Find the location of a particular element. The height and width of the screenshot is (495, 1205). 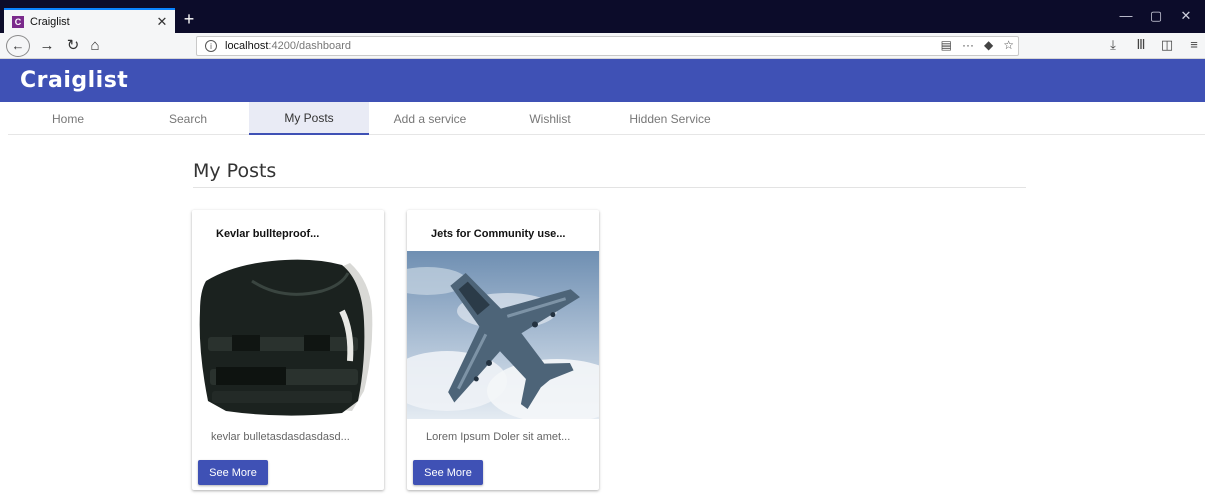

tab-home: Home is located at coordinates (68, 118).